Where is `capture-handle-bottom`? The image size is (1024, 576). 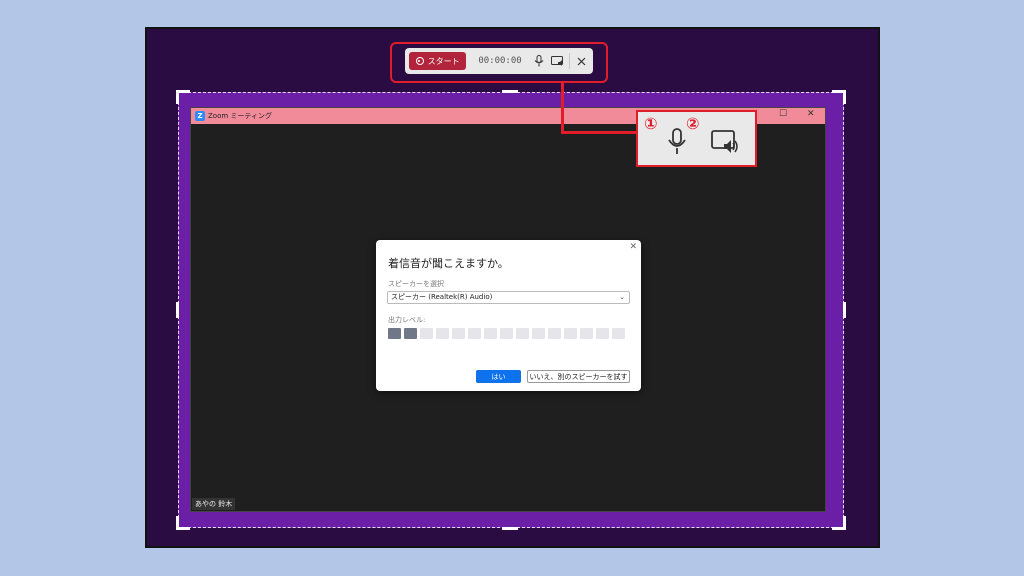 capture-handle-bottom is located at coordinates (510, 528).